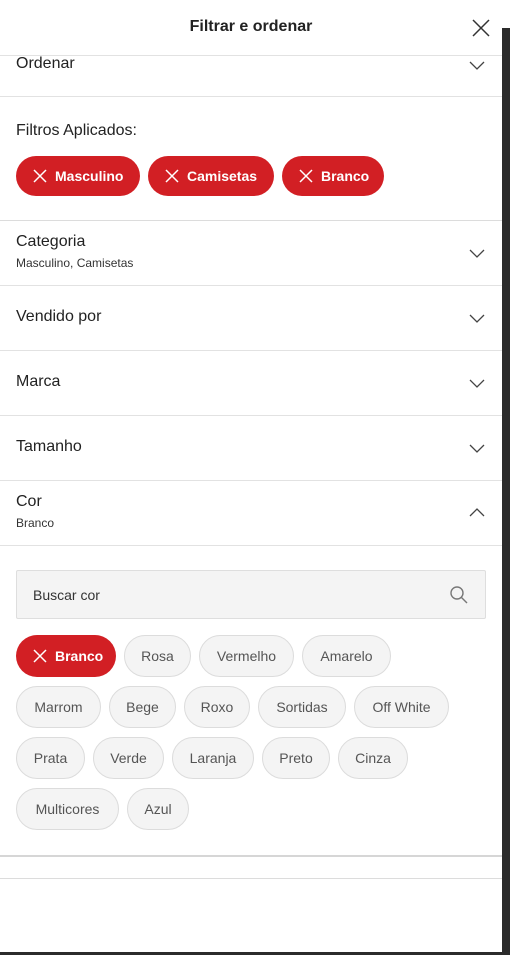  I want to click on color-chip-sortidas: Sortidas, so click(302, 707).